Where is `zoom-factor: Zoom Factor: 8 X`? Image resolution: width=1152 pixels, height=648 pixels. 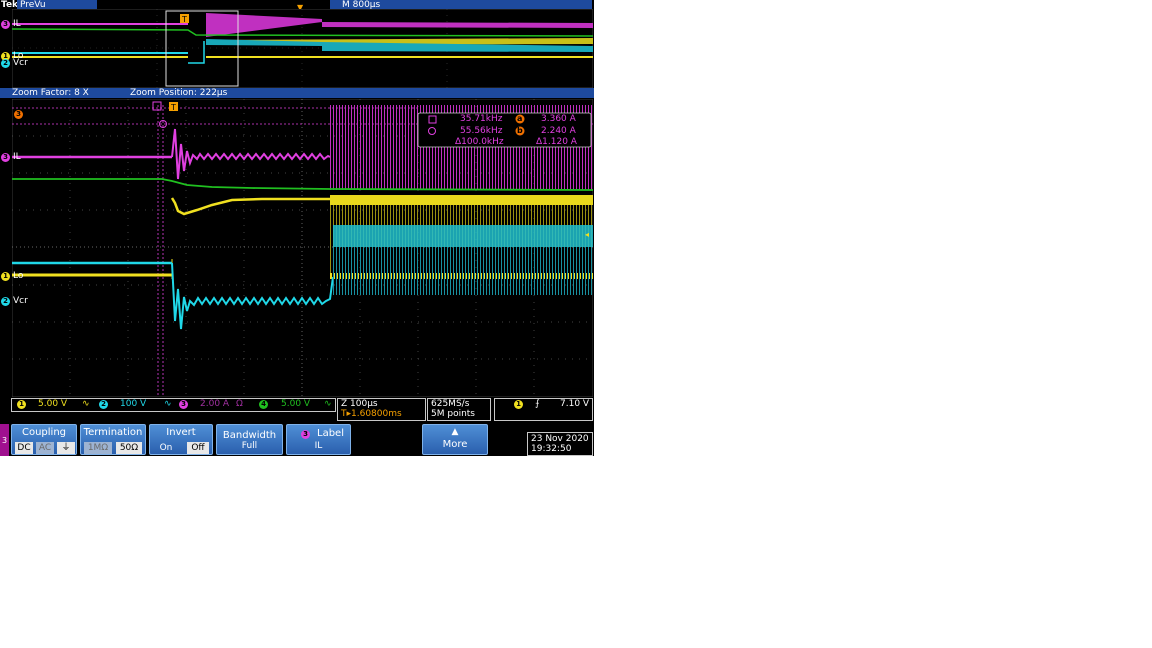
zoom-factor: Zoom Factor: 8 X is located at coordinates (50, 93).